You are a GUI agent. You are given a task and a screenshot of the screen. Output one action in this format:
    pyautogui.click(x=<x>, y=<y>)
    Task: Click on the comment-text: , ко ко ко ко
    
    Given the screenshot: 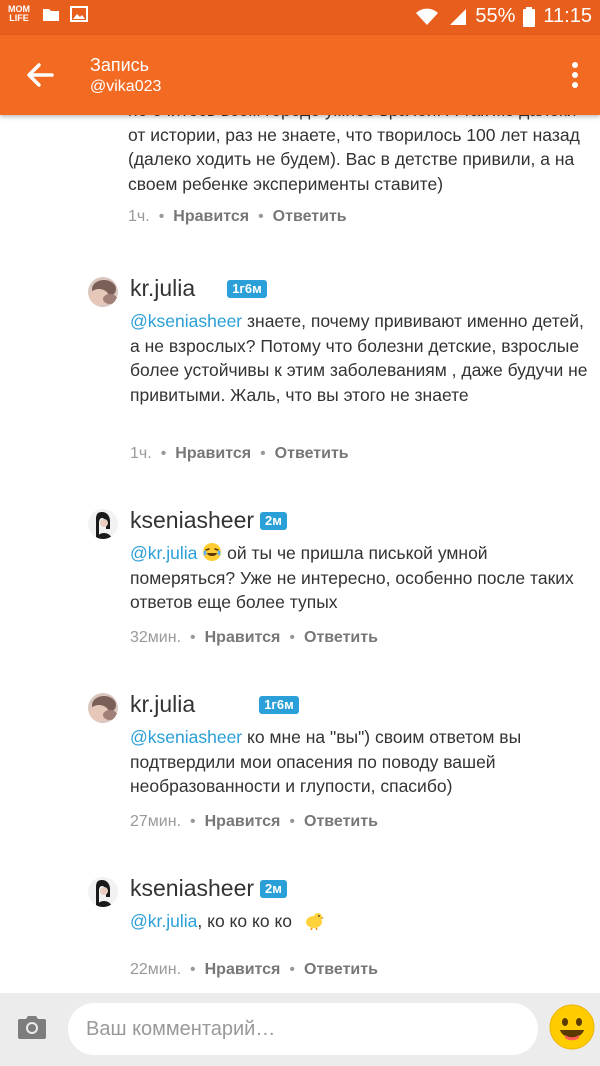 What is the action you would take?
    pyautogui.click(x=247, y=921)
    